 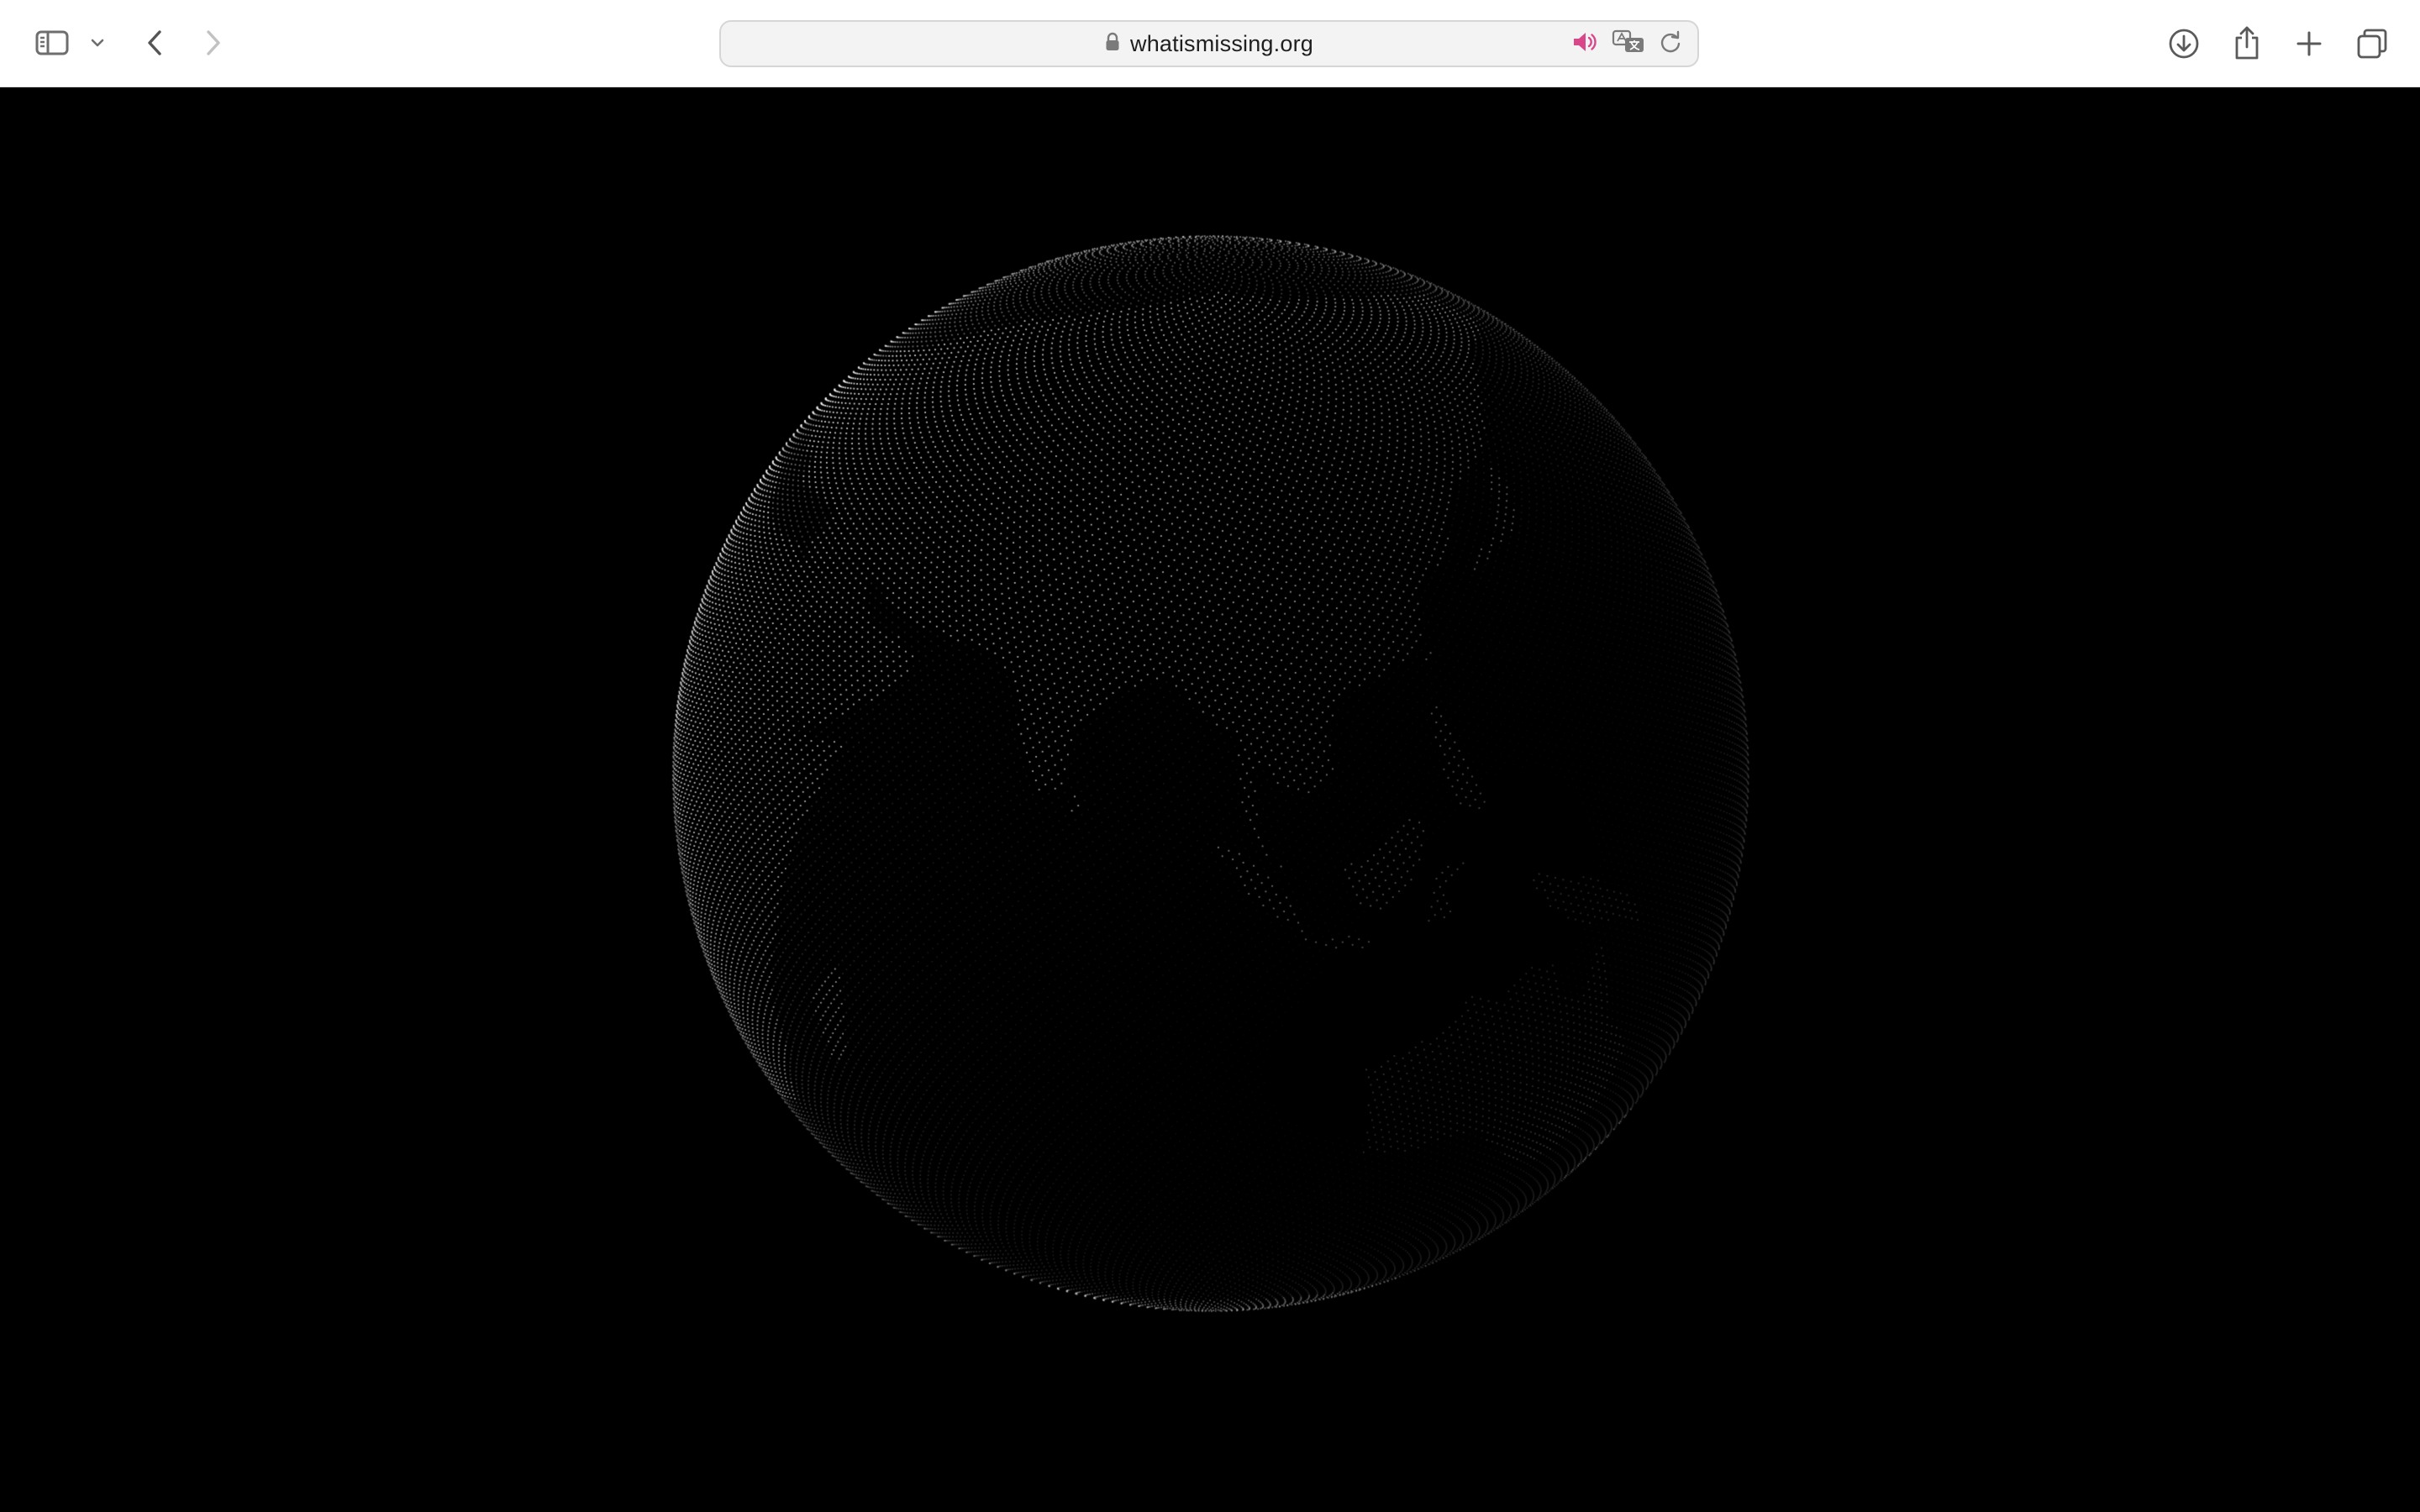 I want to click on tab-overview-button, so click(x=2372, y=44).